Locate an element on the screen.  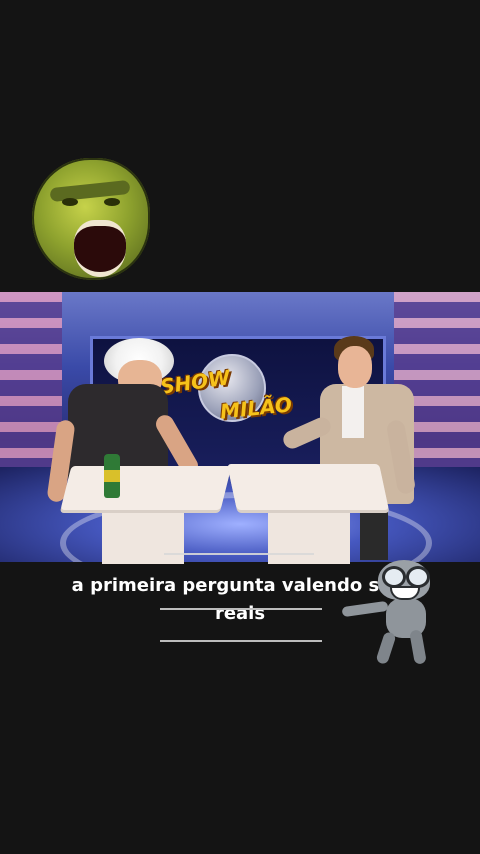
show-logo: SHOW MILÃO is located at coordinates (226, 392).